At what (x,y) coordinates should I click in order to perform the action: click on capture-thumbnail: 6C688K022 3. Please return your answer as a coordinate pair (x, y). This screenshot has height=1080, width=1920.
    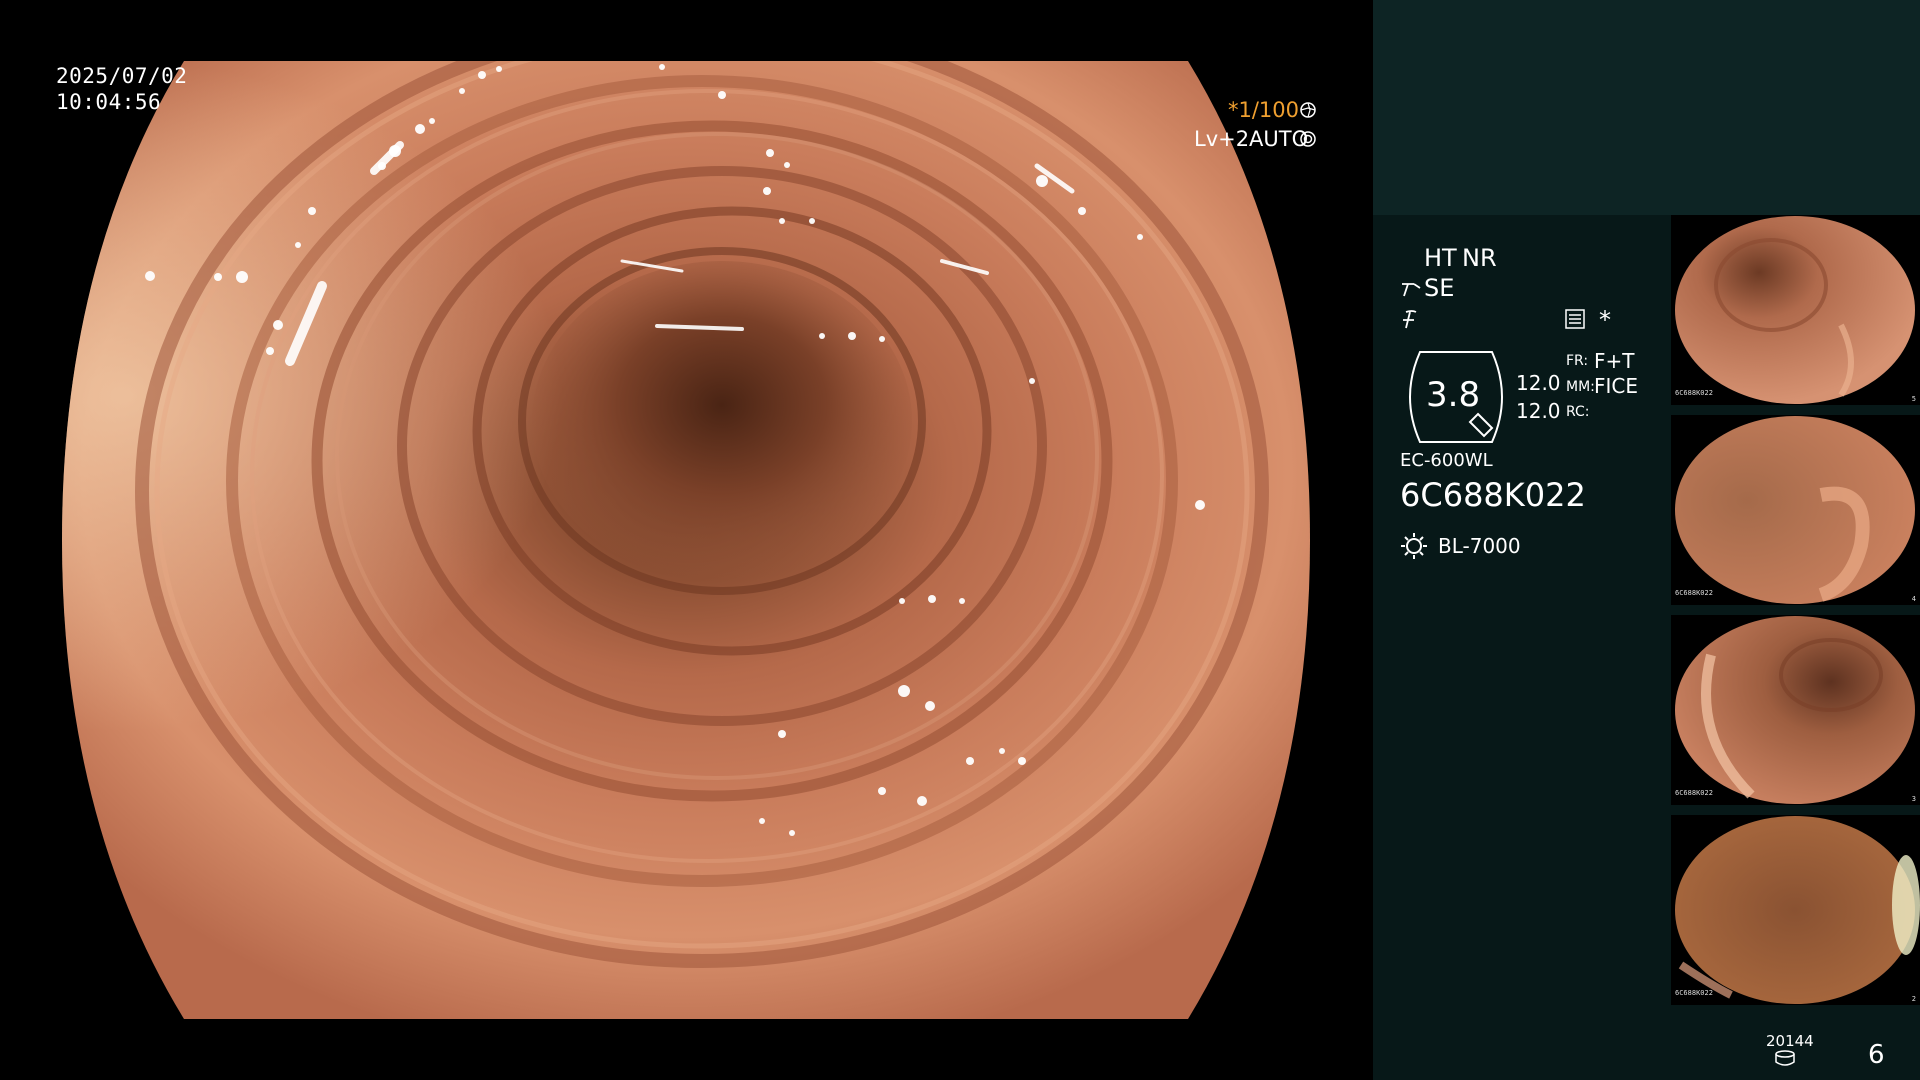
    Looking at the image, I should click on (1795, 710).